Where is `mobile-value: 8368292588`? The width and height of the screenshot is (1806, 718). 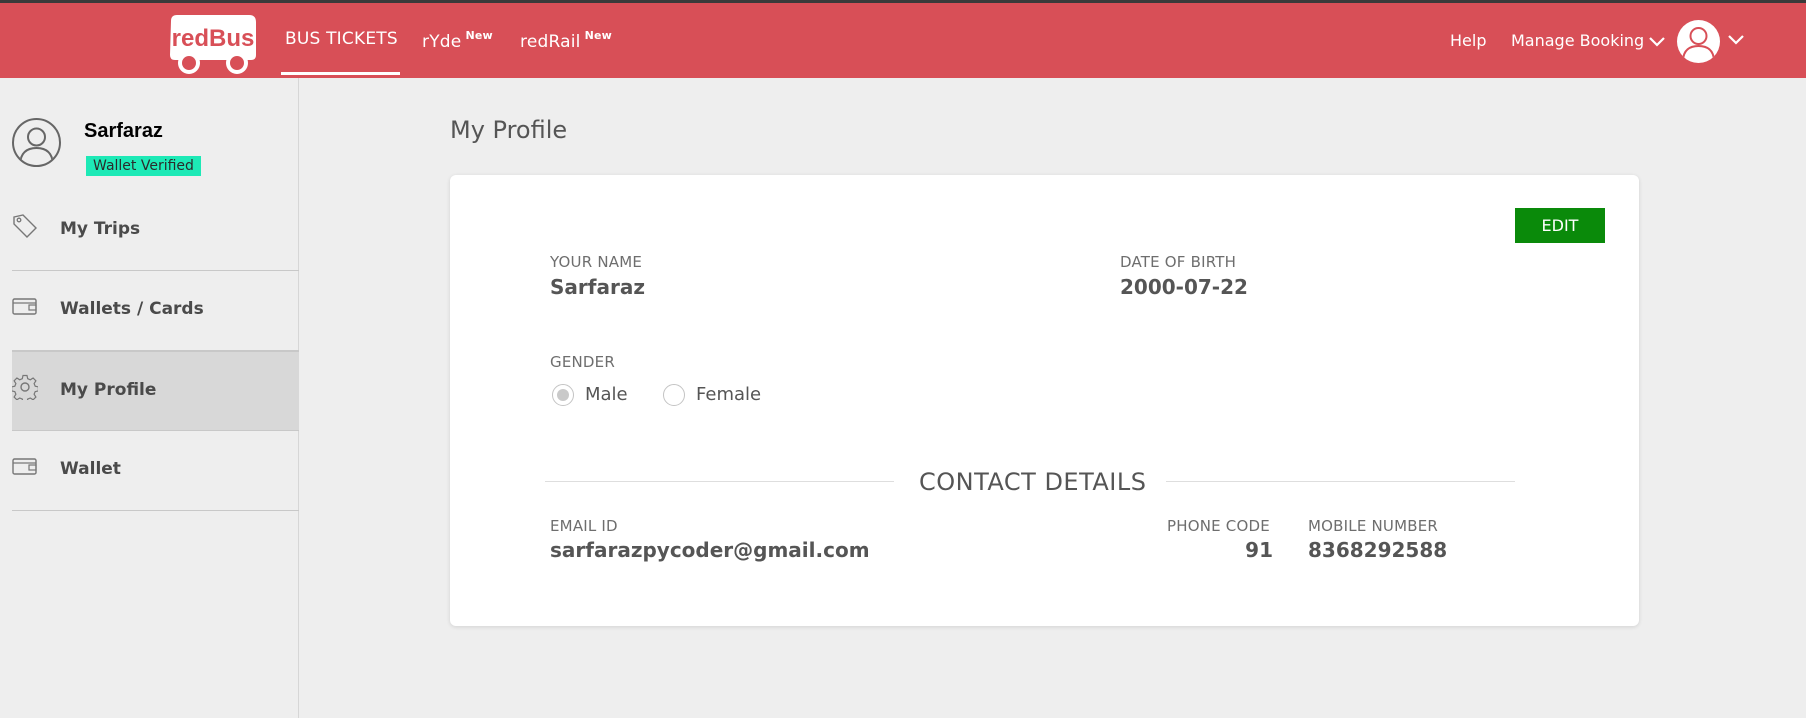
mobile-value: 8368292588 is located at coordinates (1378, 550).